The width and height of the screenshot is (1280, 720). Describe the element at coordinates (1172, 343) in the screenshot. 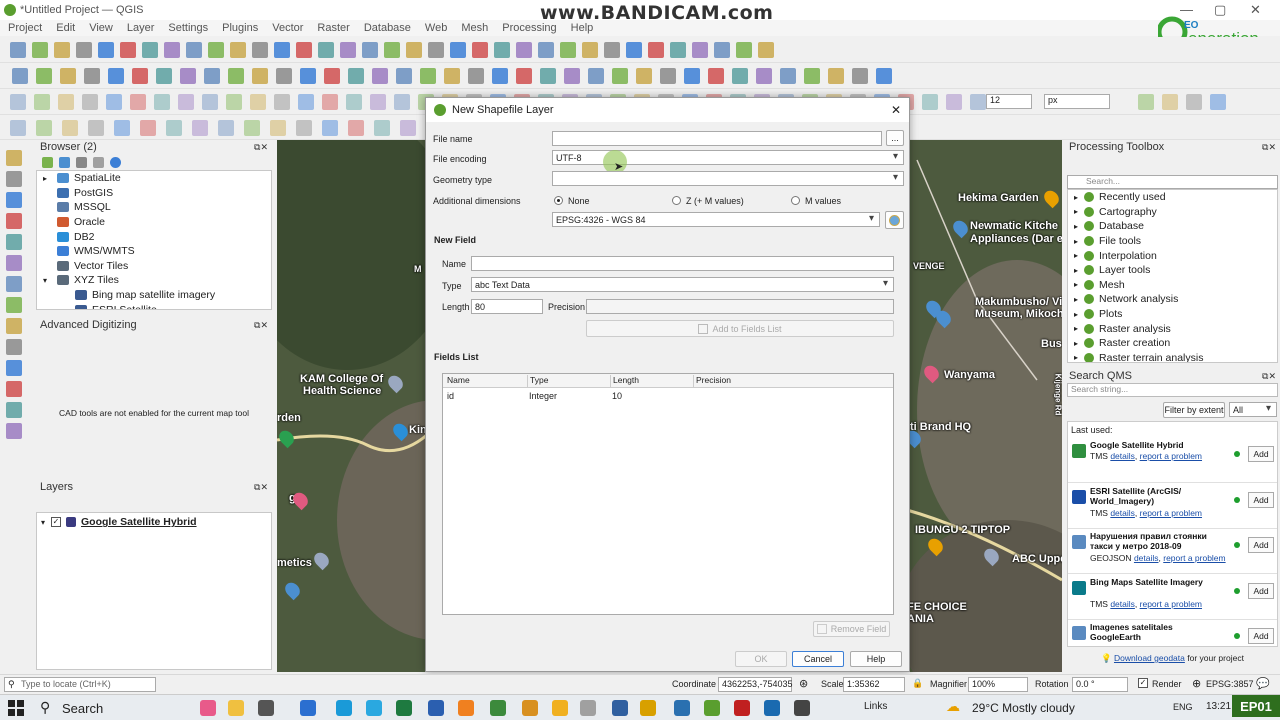

I see `processing-group: ▸ Raster creation` at that location.